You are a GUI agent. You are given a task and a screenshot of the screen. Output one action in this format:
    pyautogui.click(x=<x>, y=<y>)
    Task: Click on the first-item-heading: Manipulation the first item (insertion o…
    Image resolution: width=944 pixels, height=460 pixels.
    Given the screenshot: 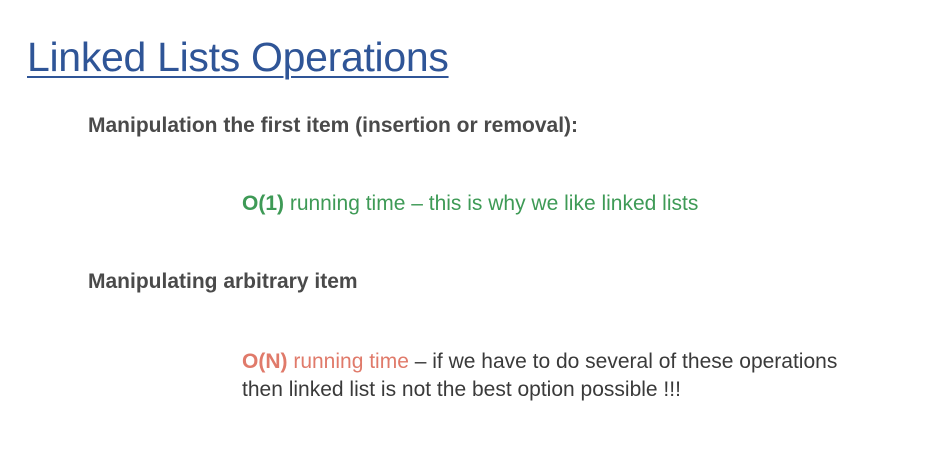 What is the action you would take?
    pyautogui.click(x=333, y=125)
    